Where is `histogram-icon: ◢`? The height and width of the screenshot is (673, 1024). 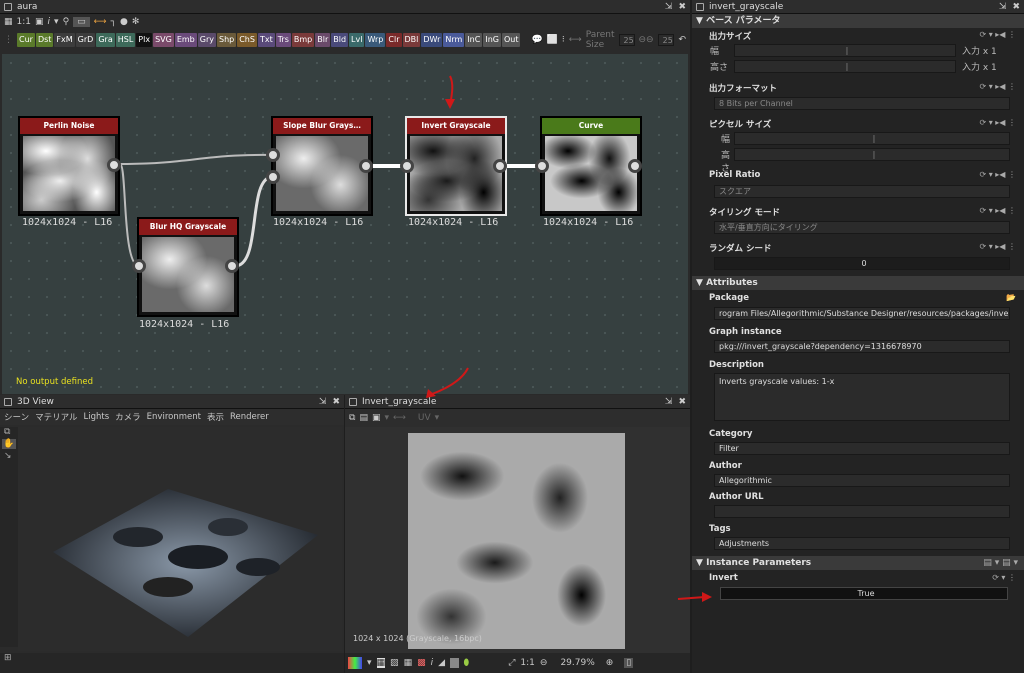
histogram-icon: ◢ is located at coordinates (441, 663).